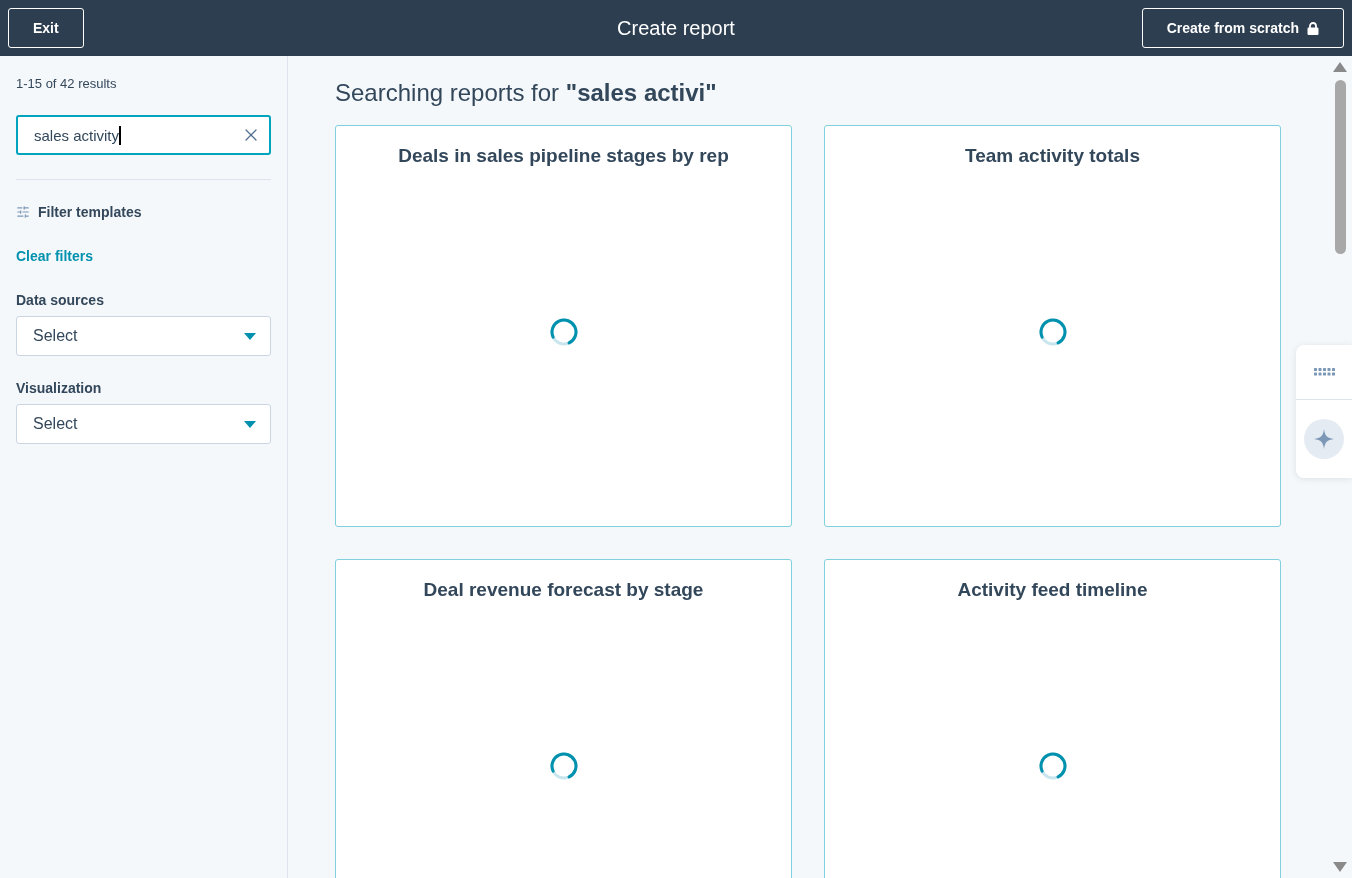 The width and height of the screenshot is (1352, 878). Describe the element at coordinates (120, 135) in the screenshot. I see `text-cursor-icon` at that location.